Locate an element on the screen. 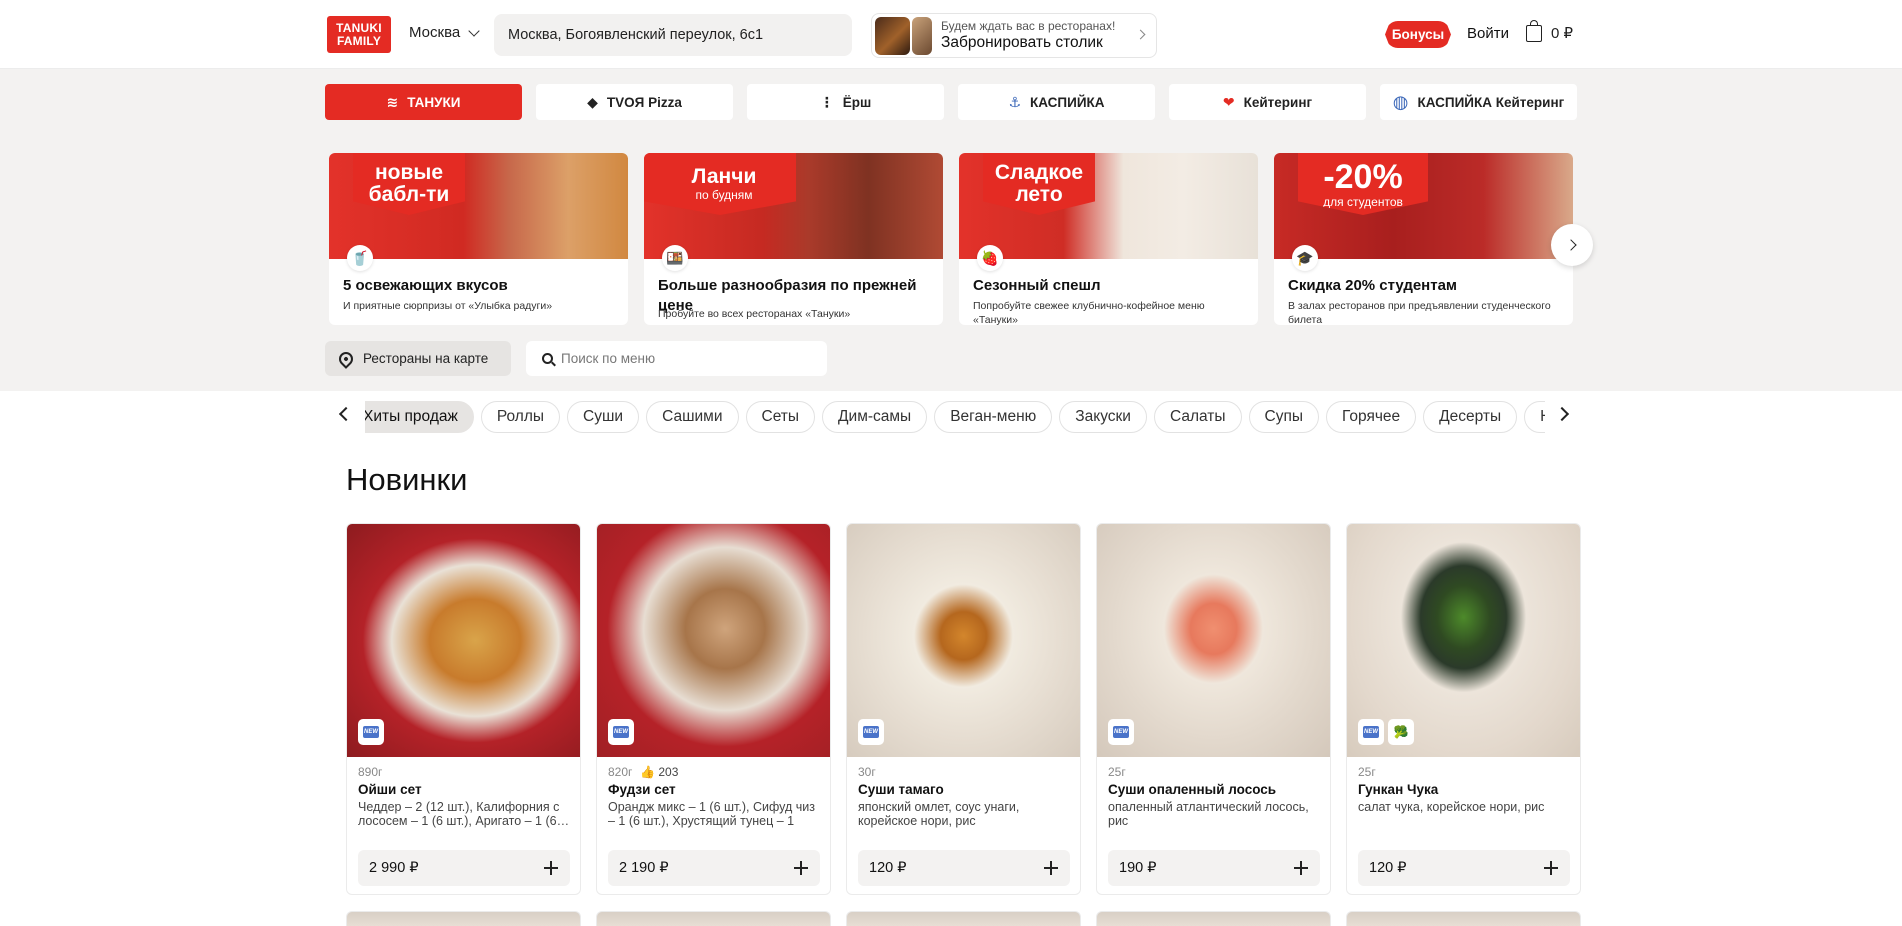 This screenshot has width=1902, height=926. product-card-partial is located at coordinates (963, 918).